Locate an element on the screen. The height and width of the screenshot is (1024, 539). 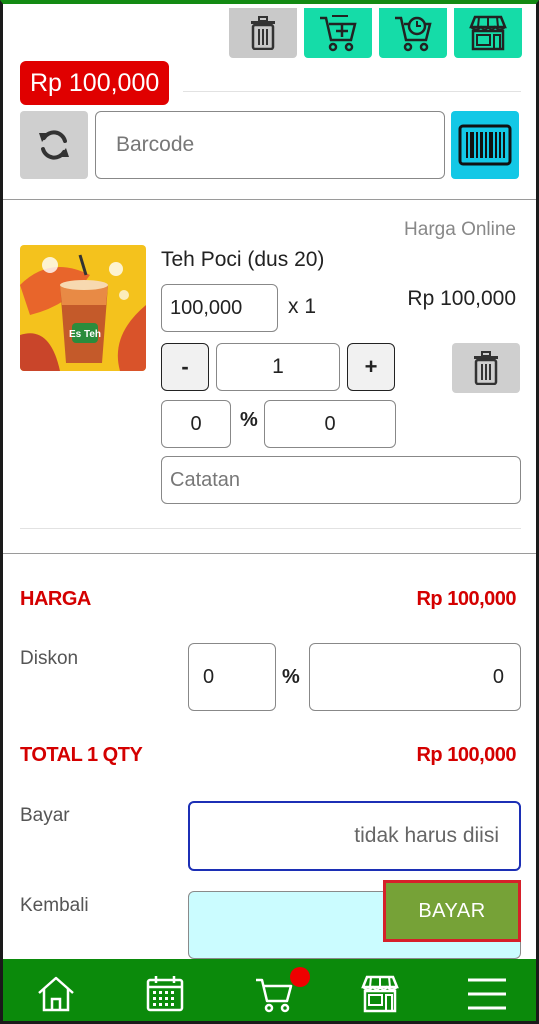
refresh-icon is located at coordinates (54, 145).